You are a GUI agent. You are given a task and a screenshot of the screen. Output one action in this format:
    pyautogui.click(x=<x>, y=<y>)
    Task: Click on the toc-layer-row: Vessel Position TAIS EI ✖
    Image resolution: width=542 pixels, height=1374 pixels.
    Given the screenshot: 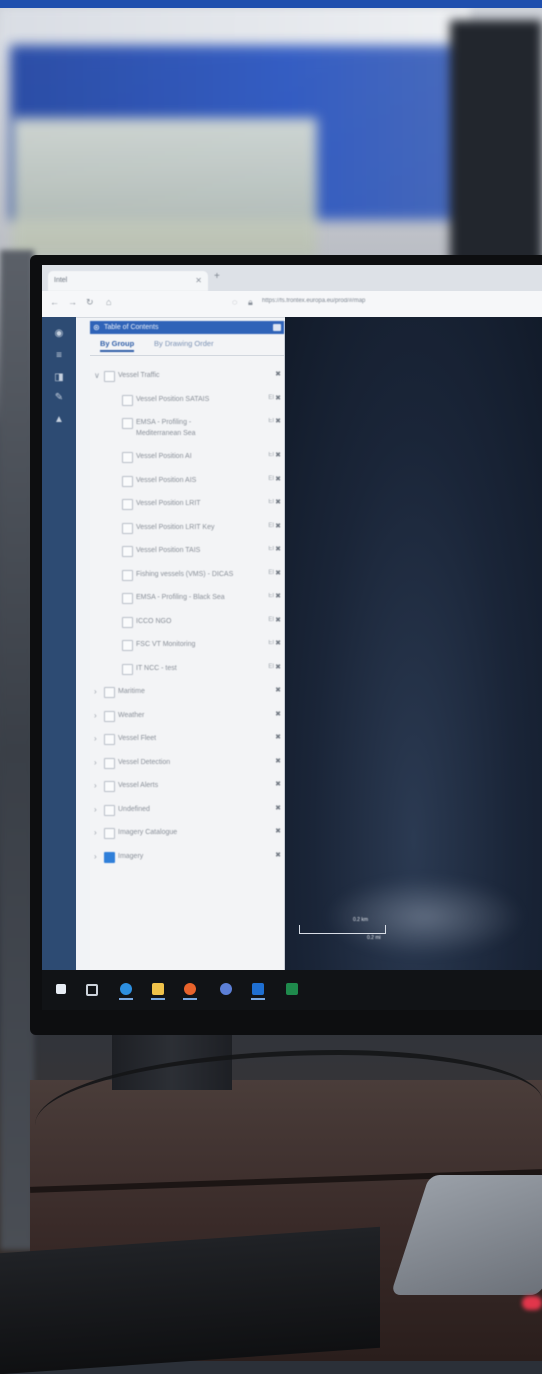 What is the action you would take?
    pyautogui.click(x=187, y=552)
    